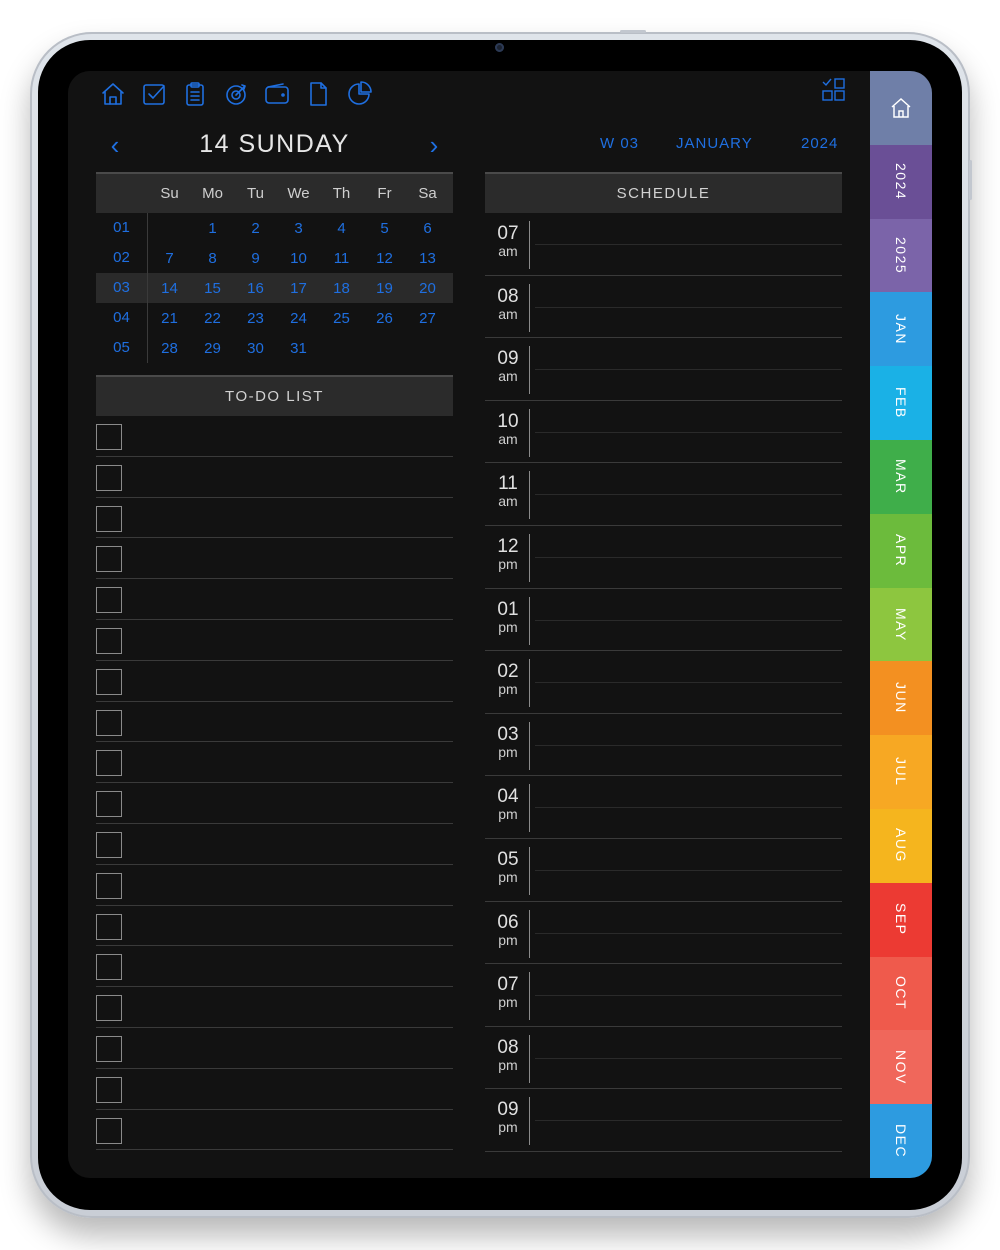 This screenshot has width=1000, height=1250. Describe the element at coordinates (663, 995) in the screenshot. I see `schedule-slot: 07 pm` at that location.